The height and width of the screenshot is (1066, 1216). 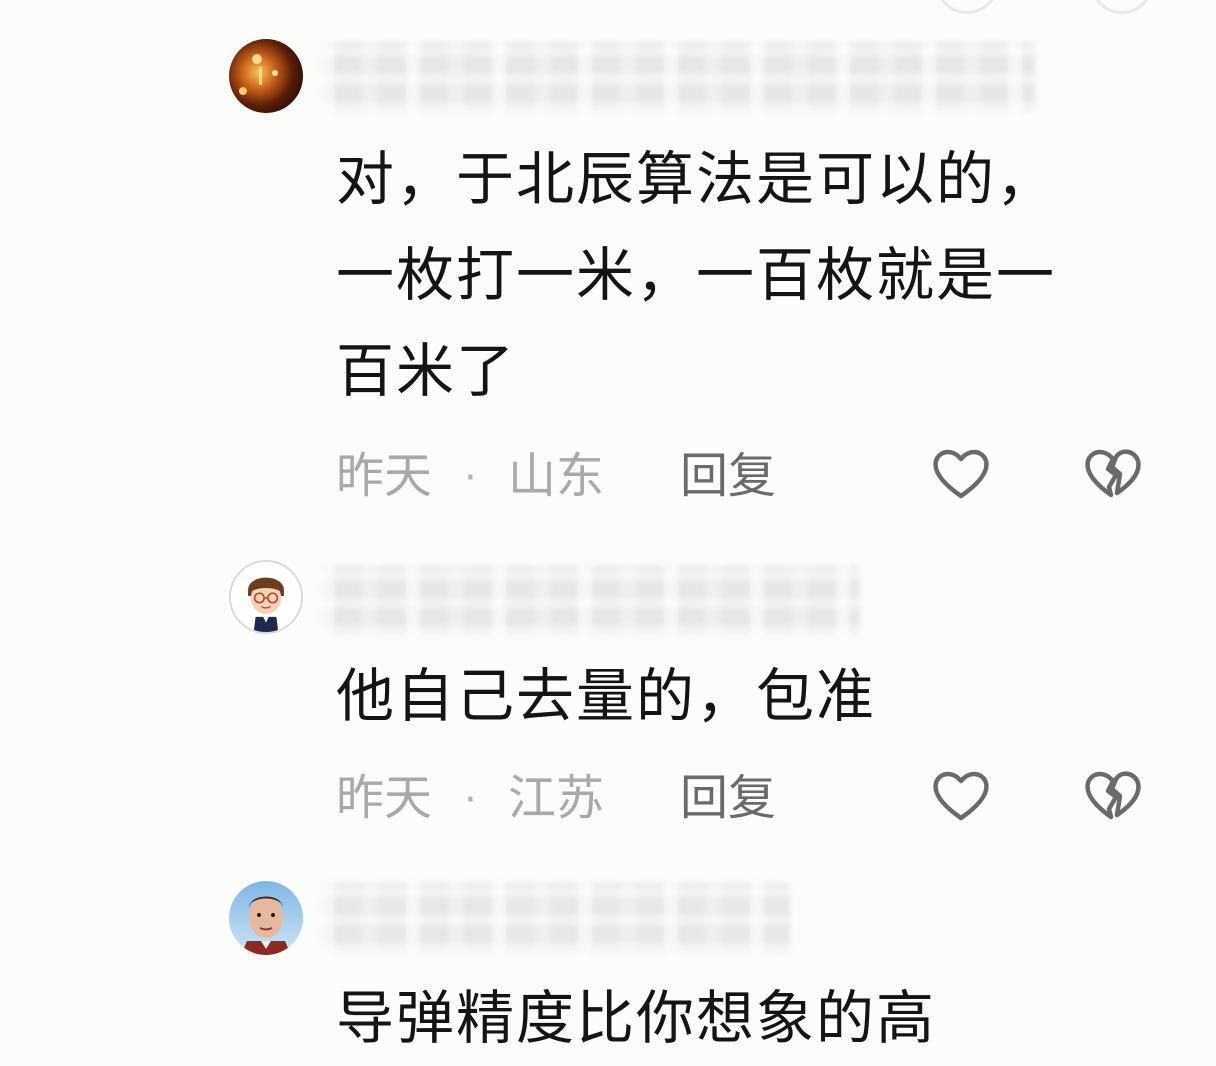 What do you see at coordinates (696, 179) in the screenshot?
I see `comment-text-line: 对，于北辰算法是可以的，` at bounding box center [696, 179].